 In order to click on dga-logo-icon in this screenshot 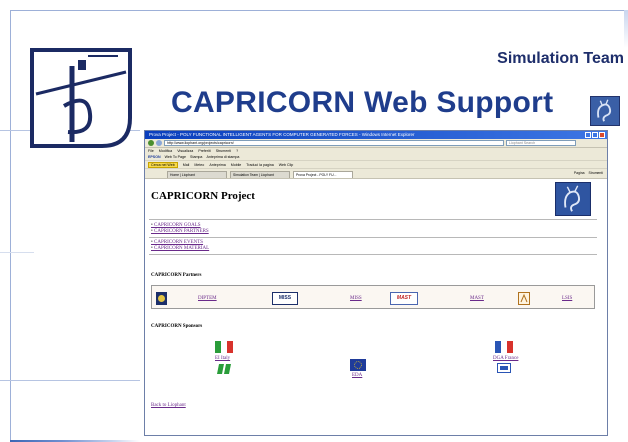, I will do `click(504, 368)`.